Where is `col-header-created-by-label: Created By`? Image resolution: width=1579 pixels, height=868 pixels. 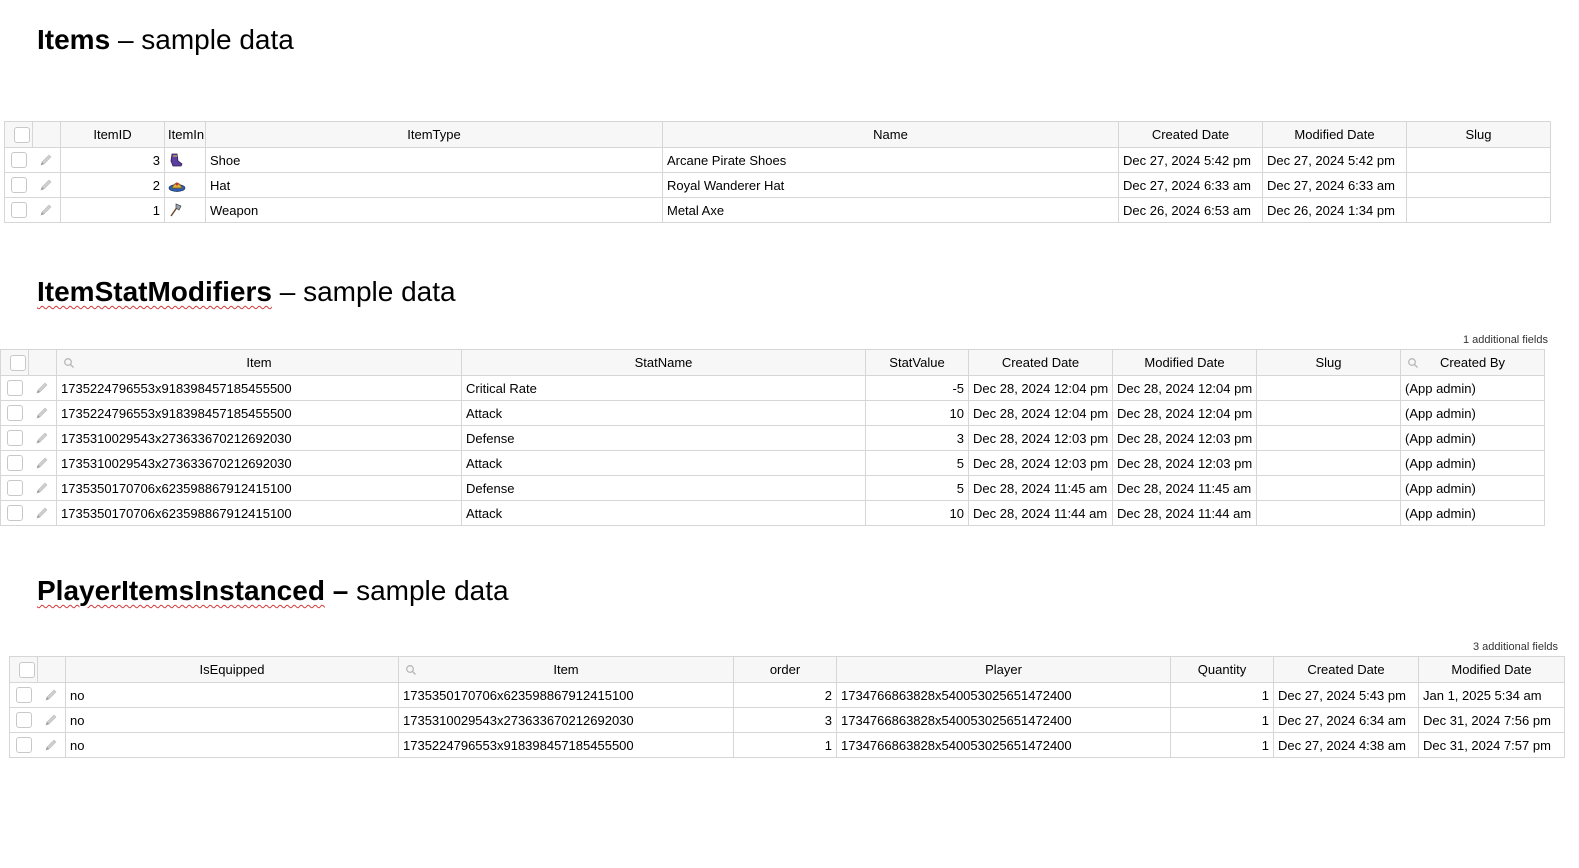
col-header-created-by-label: Created By is located at coordinates (1472, 362).